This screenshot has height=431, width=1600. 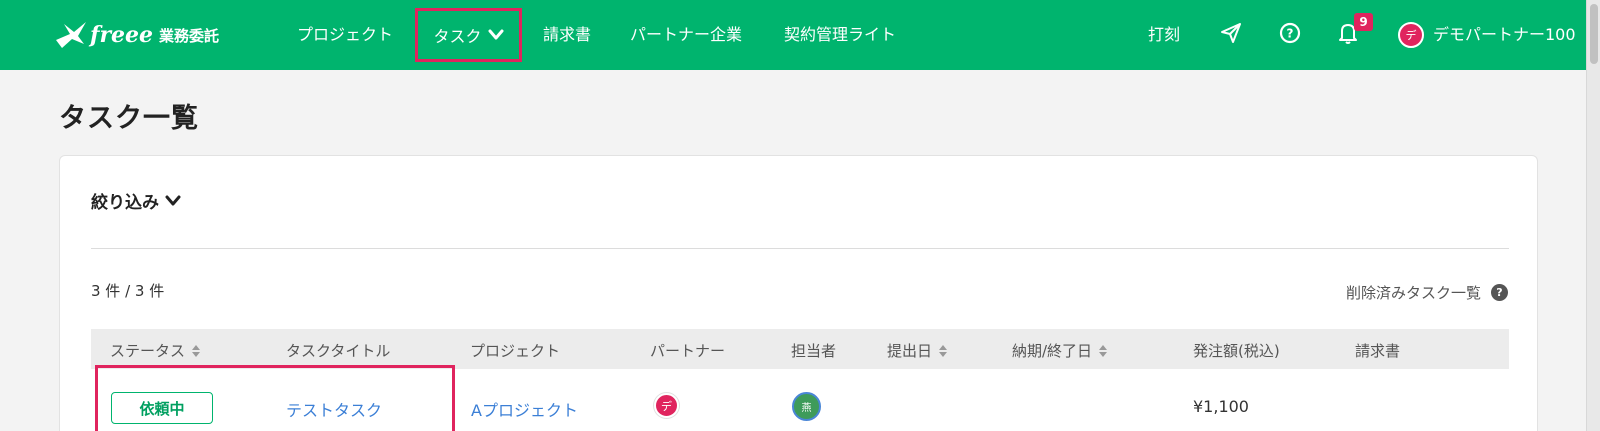 I want to click on col-status: ステータス, so click(x=155, y=350).